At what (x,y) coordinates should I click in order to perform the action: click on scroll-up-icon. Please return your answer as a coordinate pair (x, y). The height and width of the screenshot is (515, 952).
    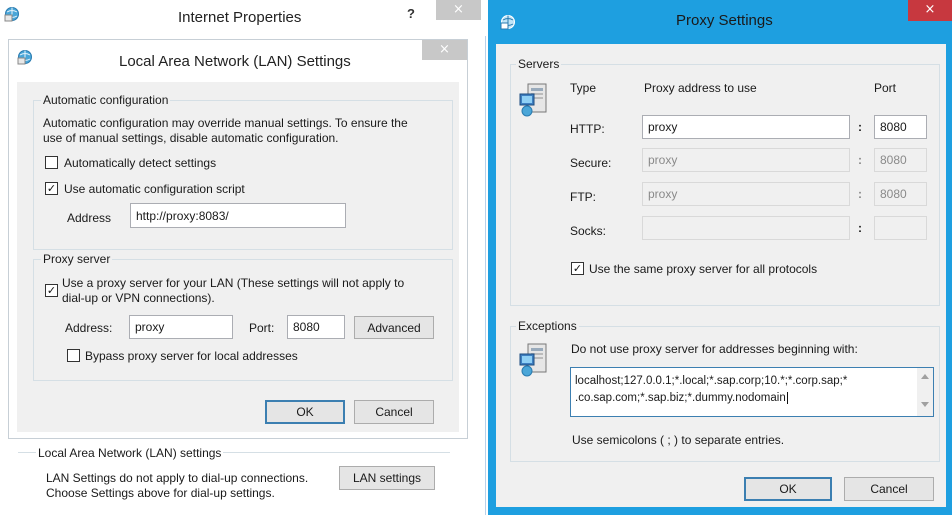
    Looking at the image, I should click on (925, 376).